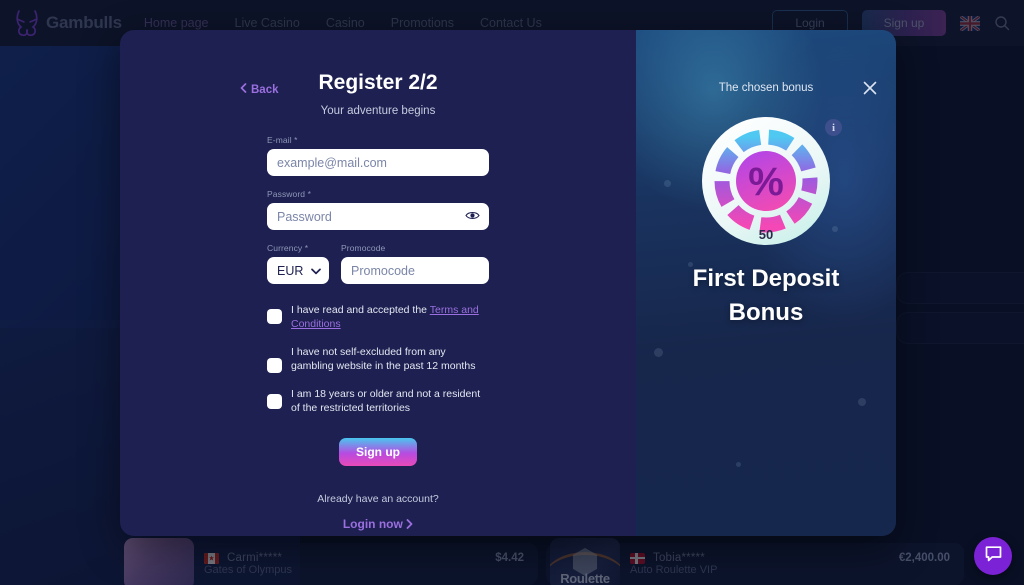 The height and width of the screenshot is (585, 1024). I want to click on promocode-input, so click(415, 270).